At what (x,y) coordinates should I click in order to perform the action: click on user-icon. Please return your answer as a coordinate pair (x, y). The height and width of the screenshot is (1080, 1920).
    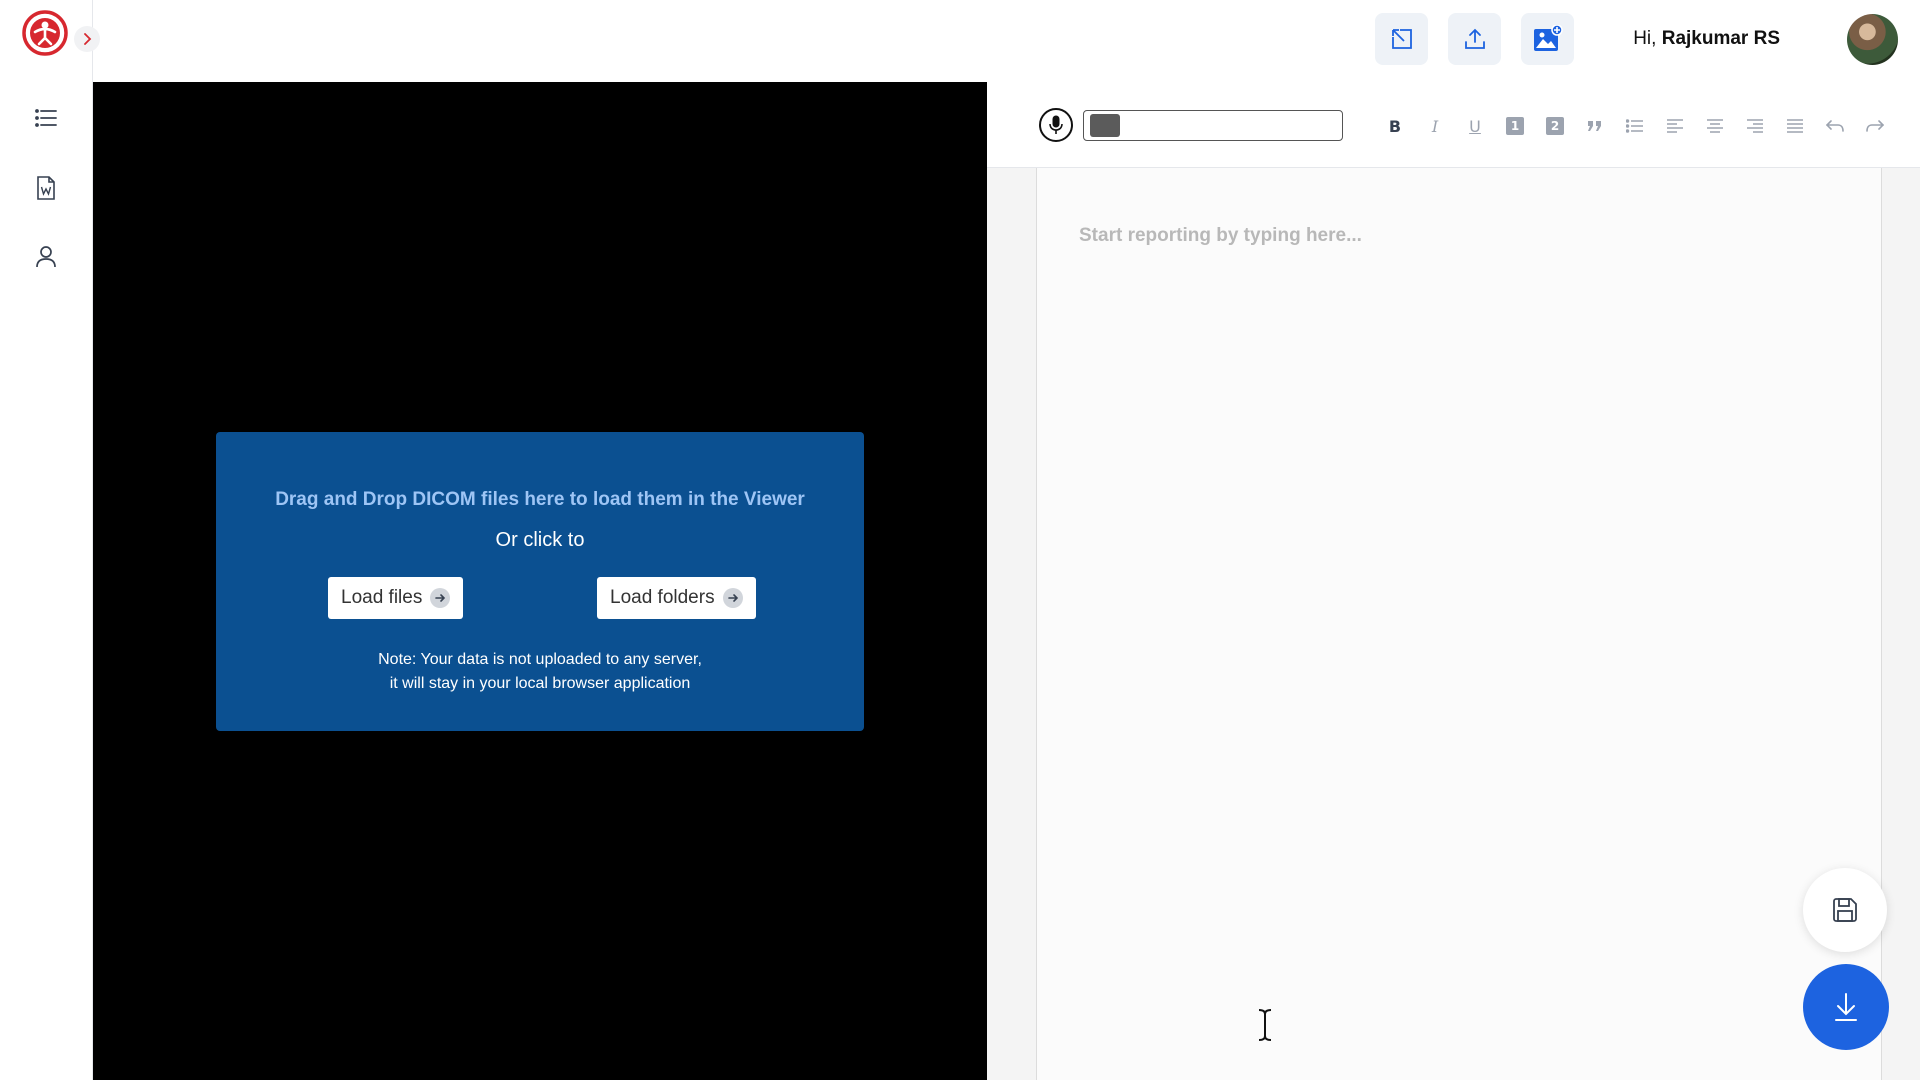
    Looking at the image, I should click on (46, 257).